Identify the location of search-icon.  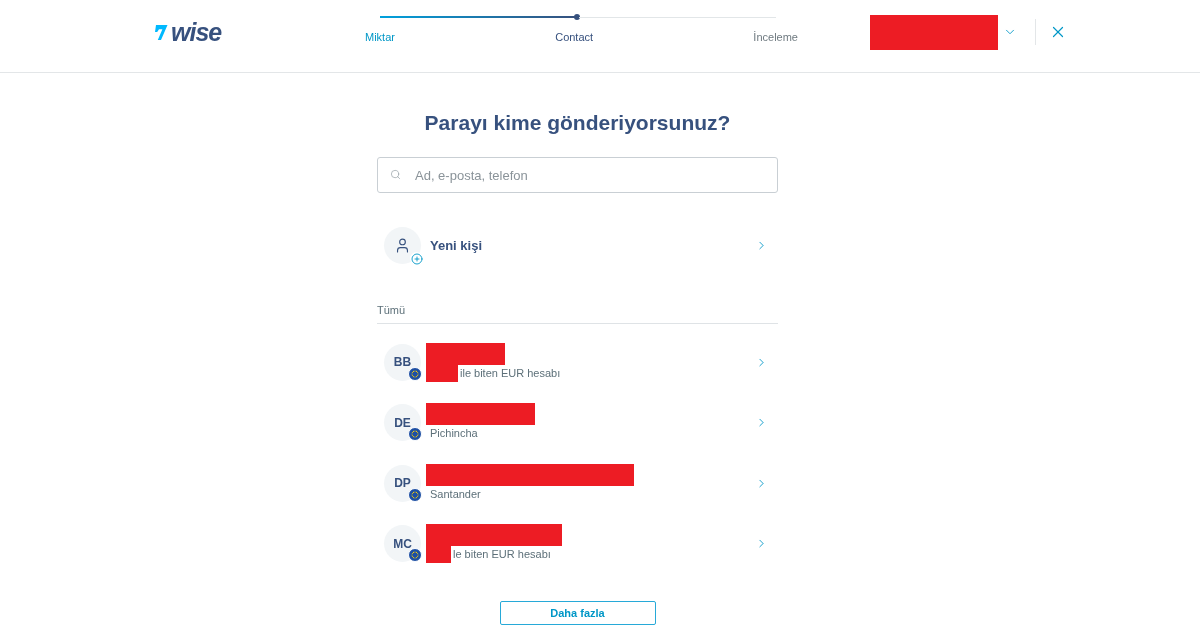
(395, 174).